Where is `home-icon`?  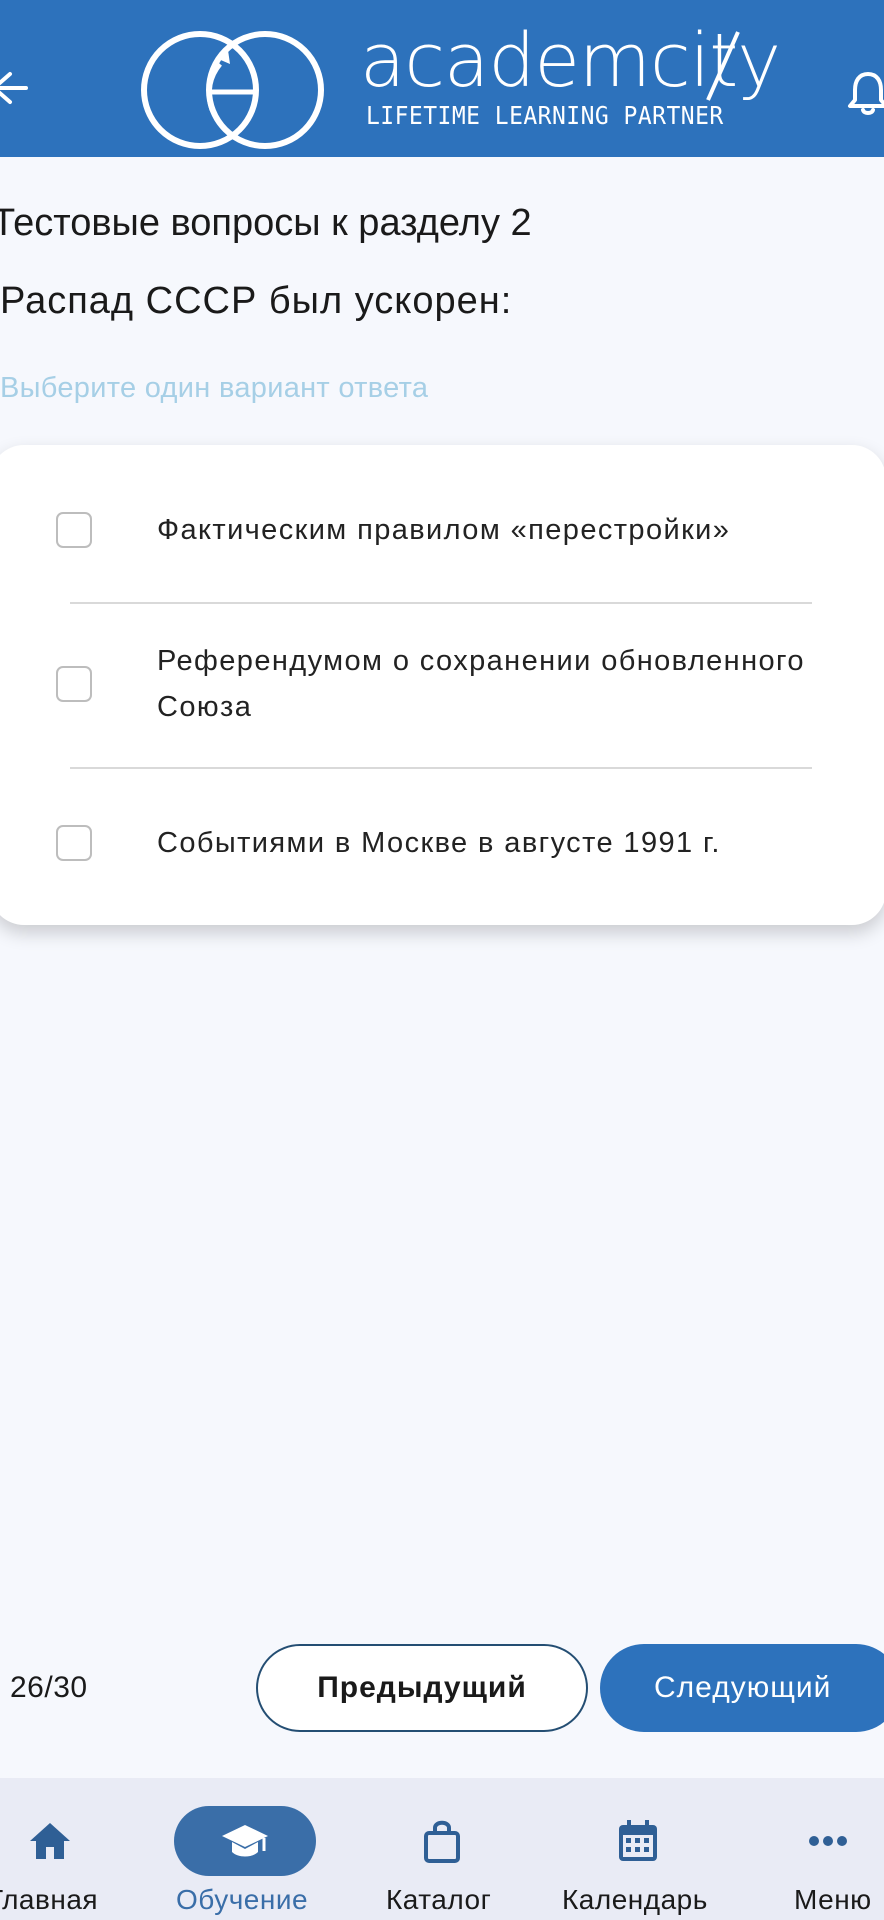 home-icon is located at coordinates (50, 1841).